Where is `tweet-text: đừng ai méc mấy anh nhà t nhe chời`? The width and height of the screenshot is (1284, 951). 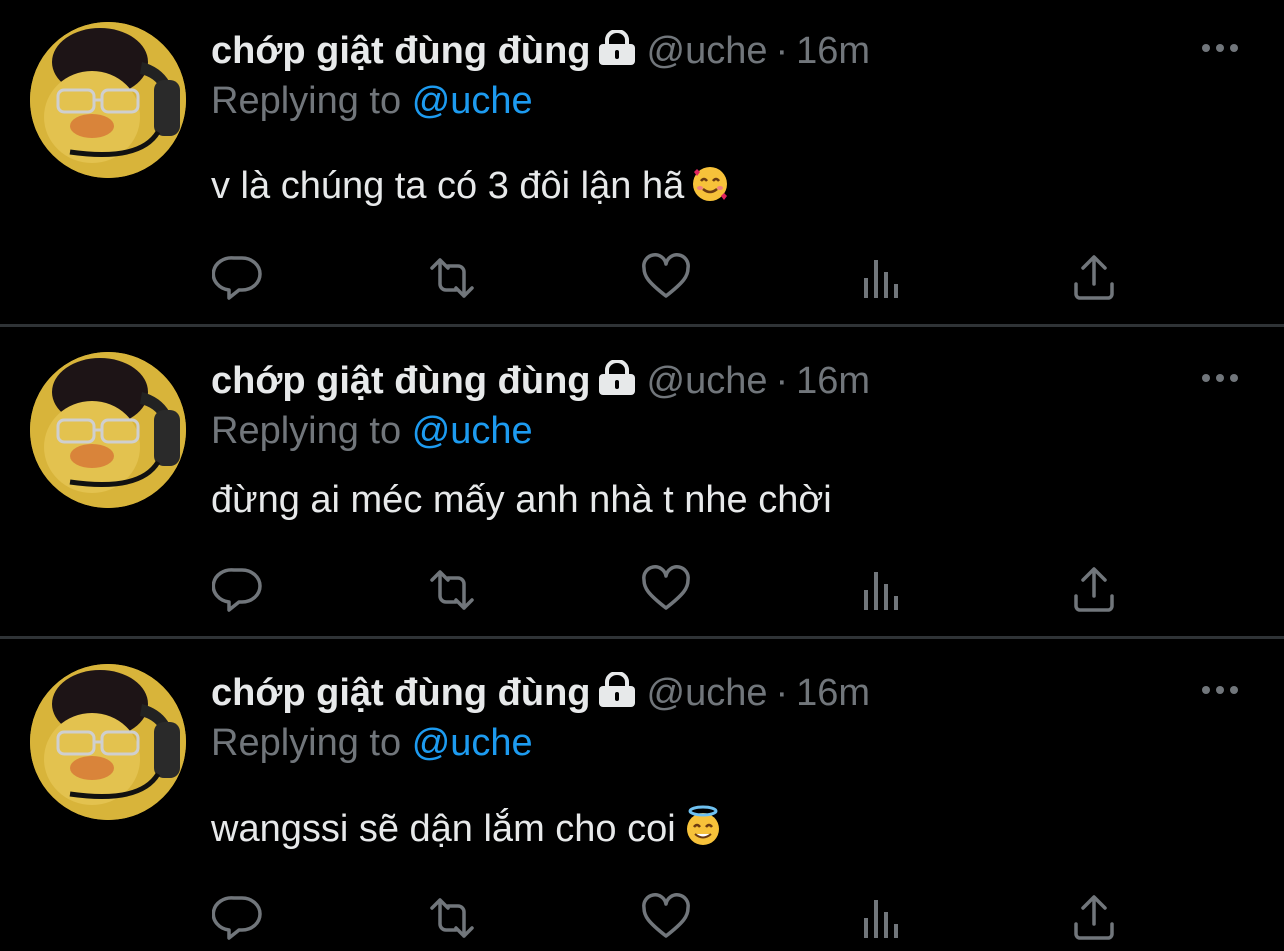
tweet-text: đừng ai méc mấy anh nhà t nhe chời is located at coordinates (521, 500).